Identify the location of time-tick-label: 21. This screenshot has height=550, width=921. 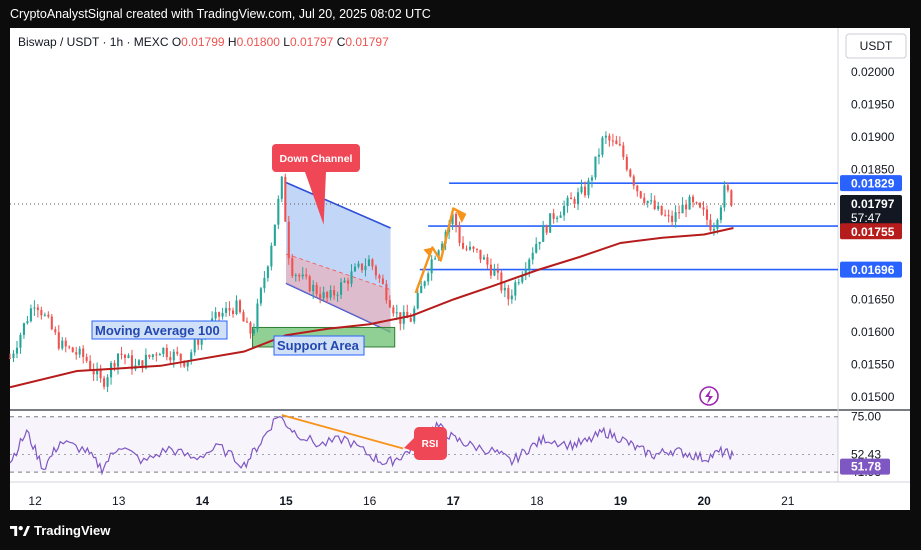
(788, 501).